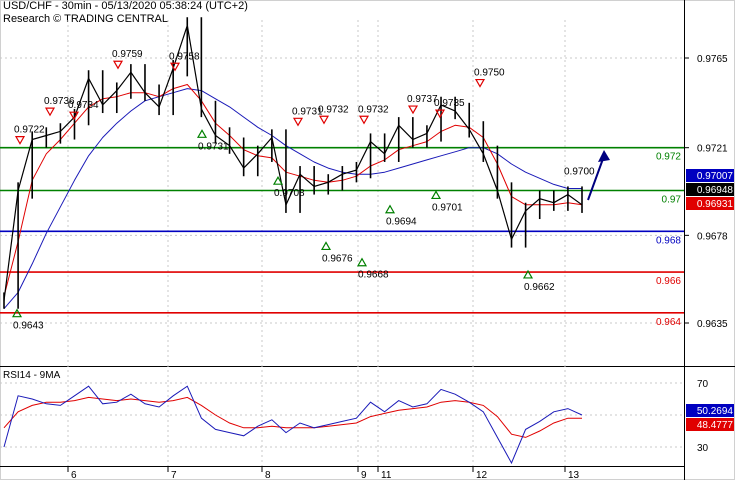 The height and width of the screenshot is (480, 735). I want to click on level-label: 0.966, so click(668, 281).